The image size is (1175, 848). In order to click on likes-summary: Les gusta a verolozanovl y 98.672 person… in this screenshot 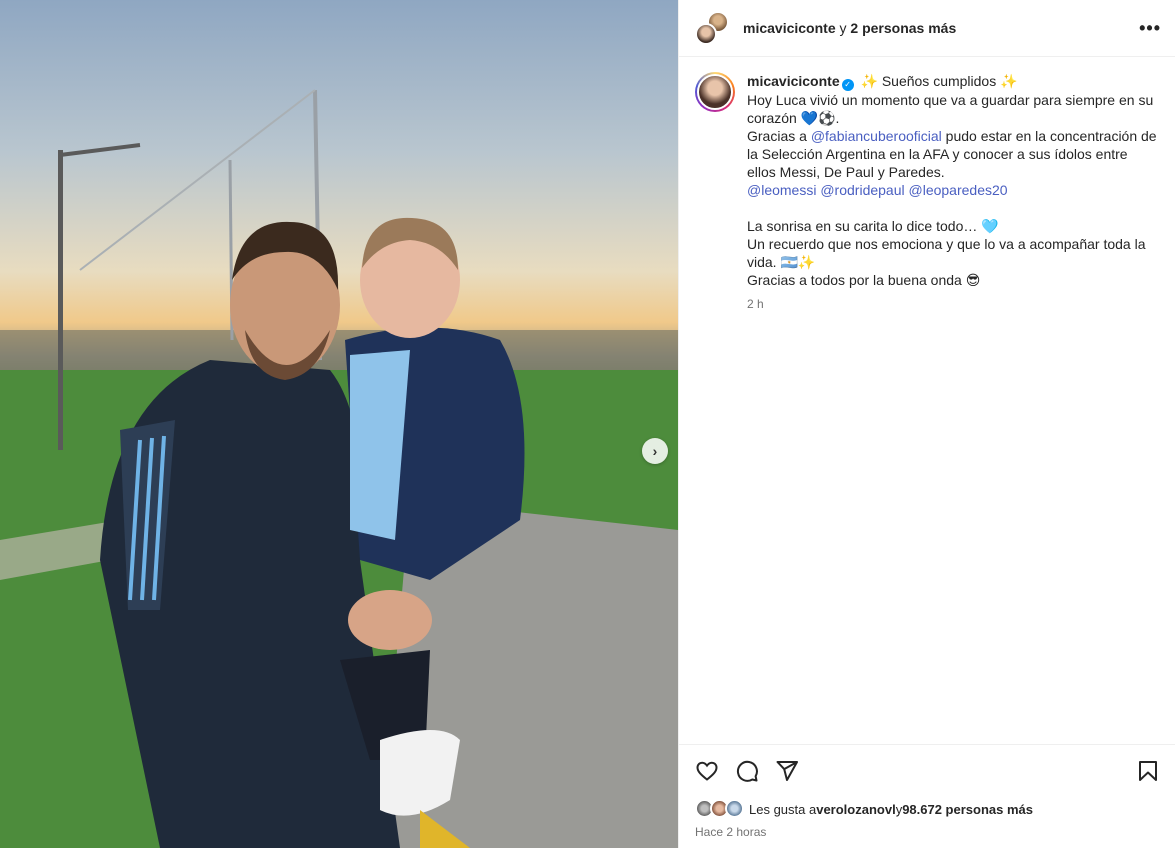, I will do `click(927, 809)`.